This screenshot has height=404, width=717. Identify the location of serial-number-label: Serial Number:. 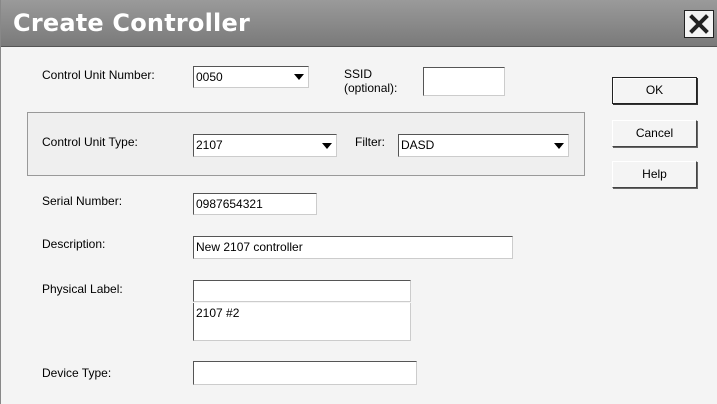
(82, 201).